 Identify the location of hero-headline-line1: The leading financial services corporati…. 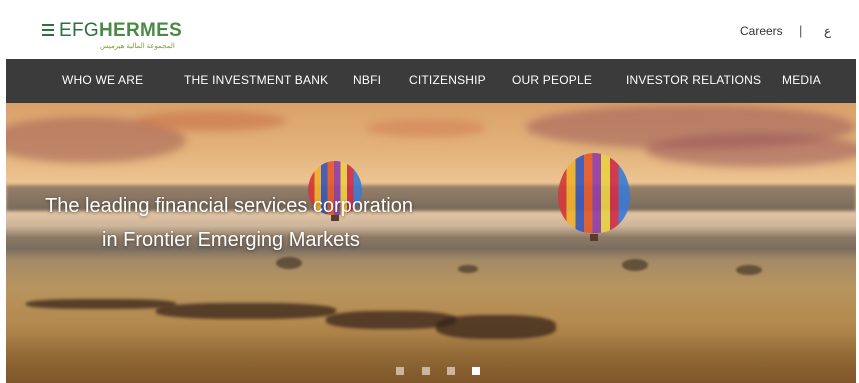
(229, 206).